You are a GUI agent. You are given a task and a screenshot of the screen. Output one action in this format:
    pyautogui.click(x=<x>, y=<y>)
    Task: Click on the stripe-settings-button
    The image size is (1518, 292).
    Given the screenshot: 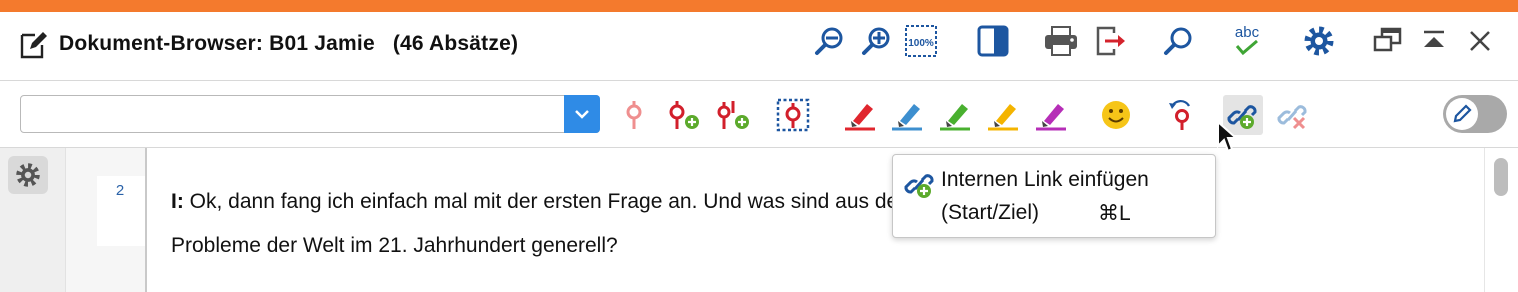 What is the action you would take?
    pyautogui.click(x=28, y=175)
    